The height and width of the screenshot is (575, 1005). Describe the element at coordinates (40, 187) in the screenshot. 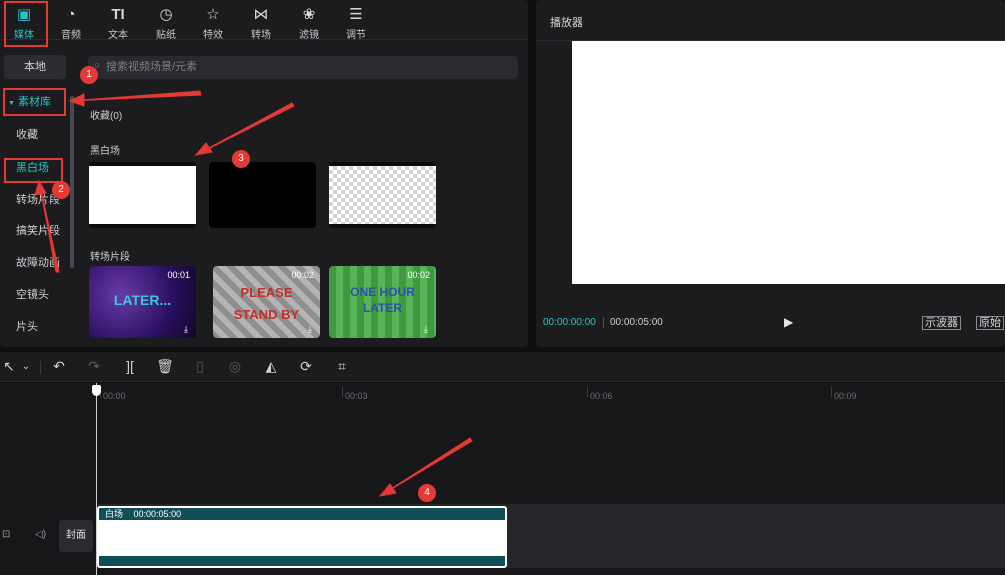

I see `arrow-2-head` at that location.